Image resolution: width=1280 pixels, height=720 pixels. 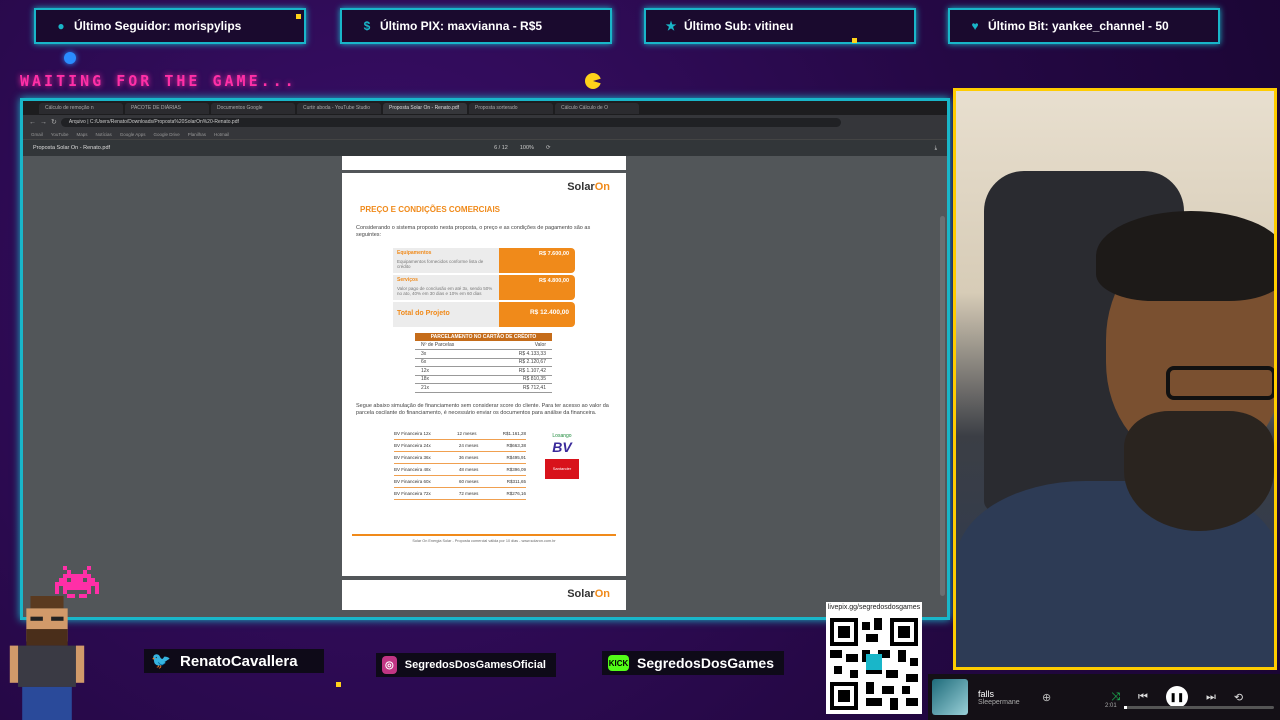 What do you see at coordinates (461, 26) in the screenshot?
I see `alert-pix-text: Último PIX: maxvianna - R$5` at bounding box center [461, 26].